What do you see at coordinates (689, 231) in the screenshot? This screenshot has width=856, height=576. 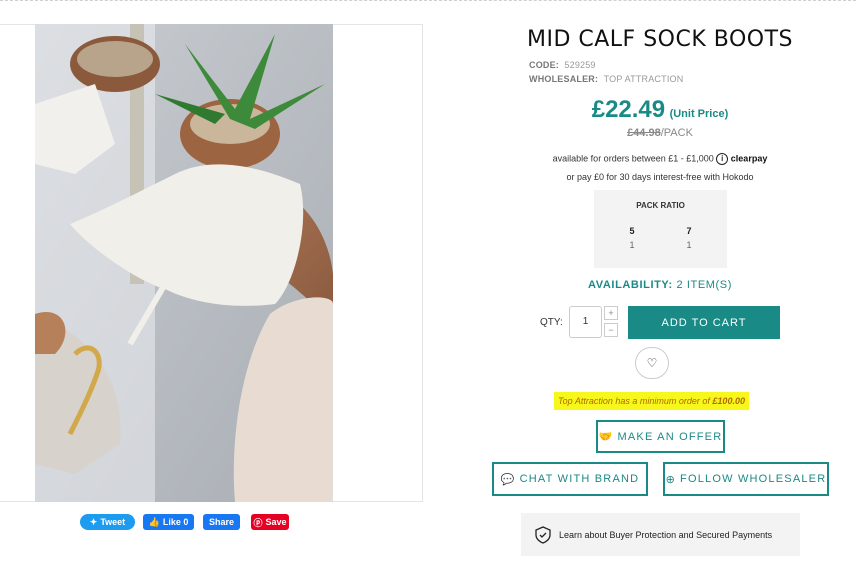 I see `ratio-size: 7` at bounding box center [689, 231].